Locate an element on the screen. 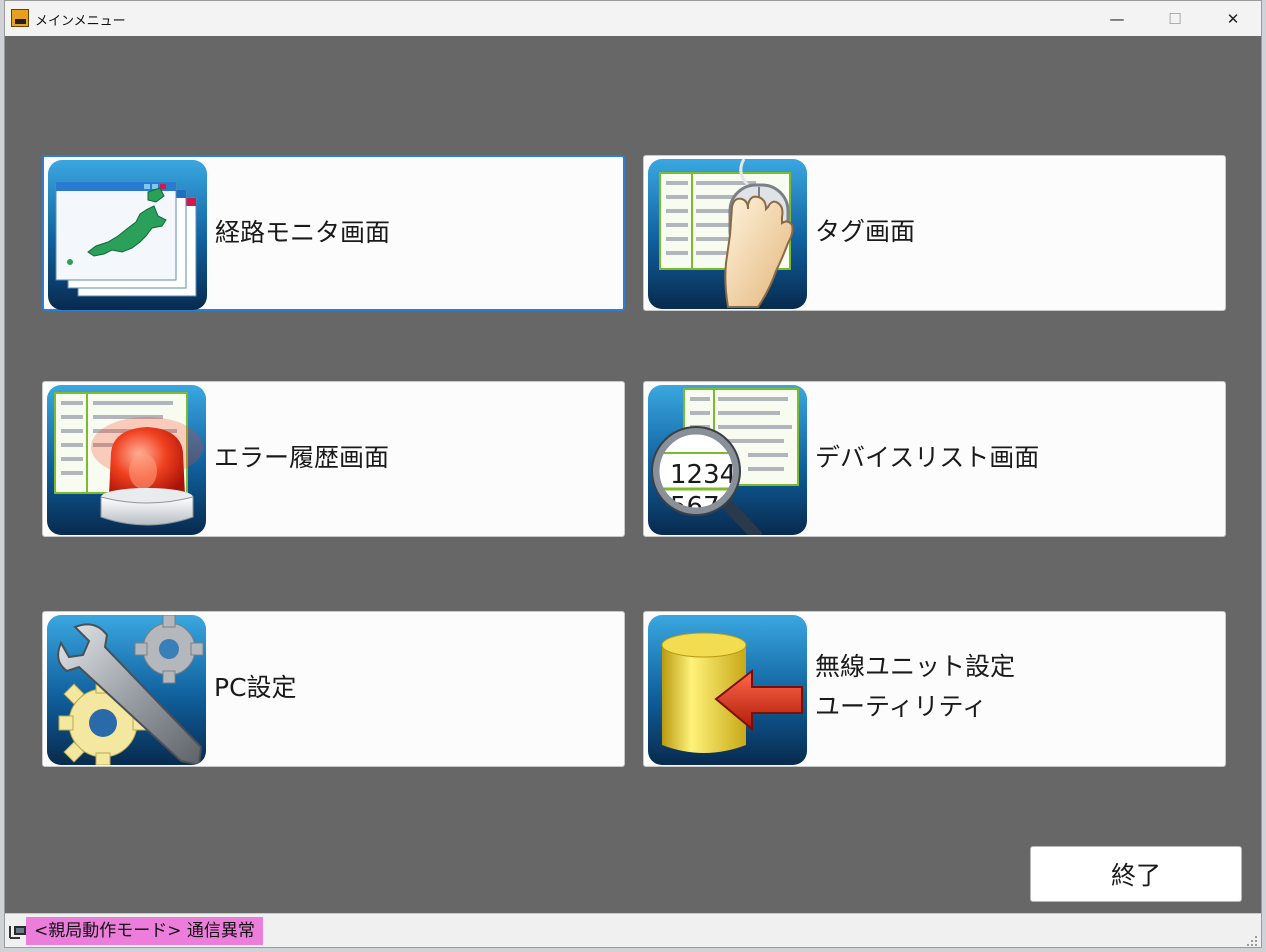  device-list-button: 1234 5678 デバイスリスト画面 is located at coordinates (934, 459).